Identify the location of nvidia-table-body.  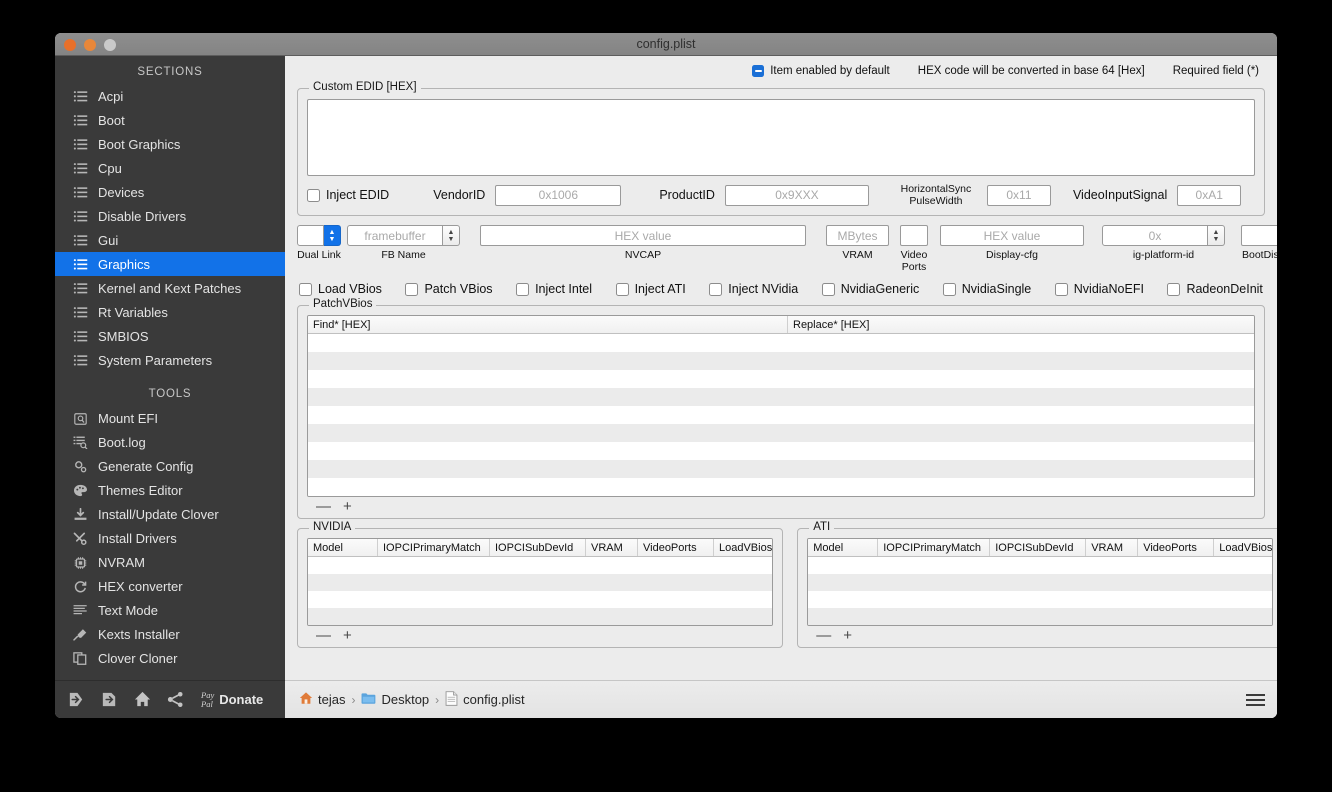
(540, 591).